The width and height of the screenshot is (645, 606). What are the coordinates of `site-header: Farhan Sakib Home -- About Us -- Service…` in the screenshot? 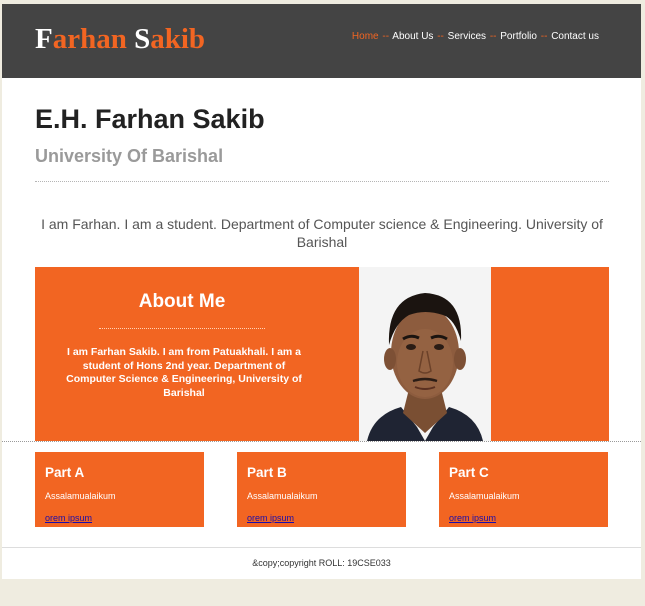 It's located at (321, 41).